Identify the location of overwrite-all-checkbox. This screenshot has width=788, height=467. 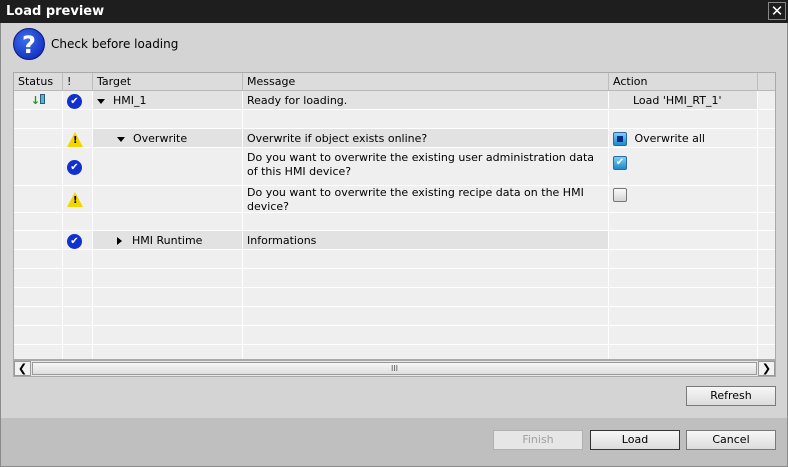
(620, 139).